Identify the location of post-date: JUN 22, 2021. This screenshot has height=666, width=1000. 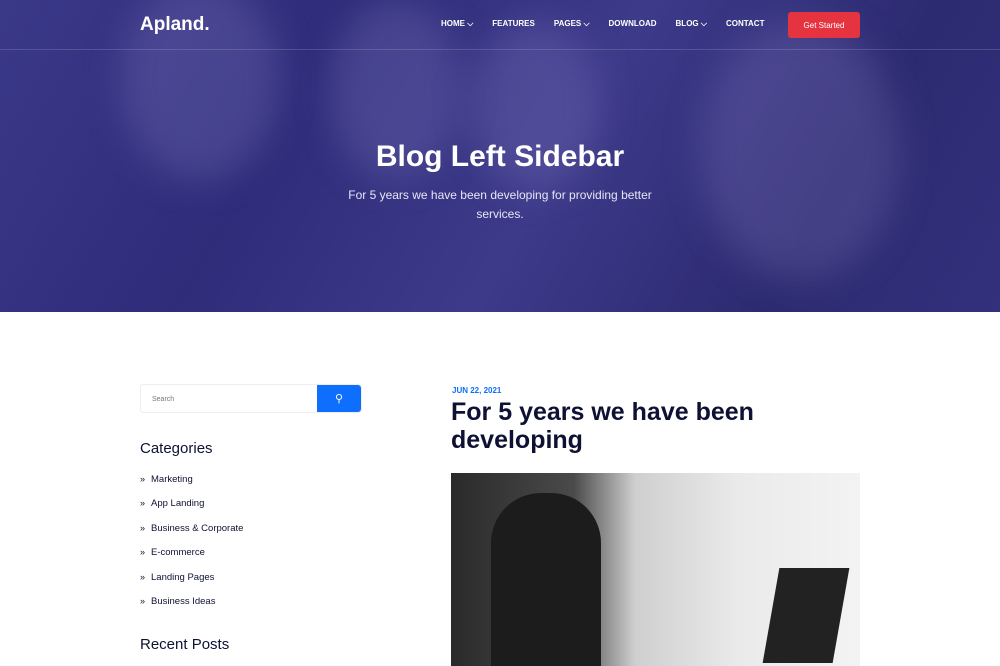
(477, 390).